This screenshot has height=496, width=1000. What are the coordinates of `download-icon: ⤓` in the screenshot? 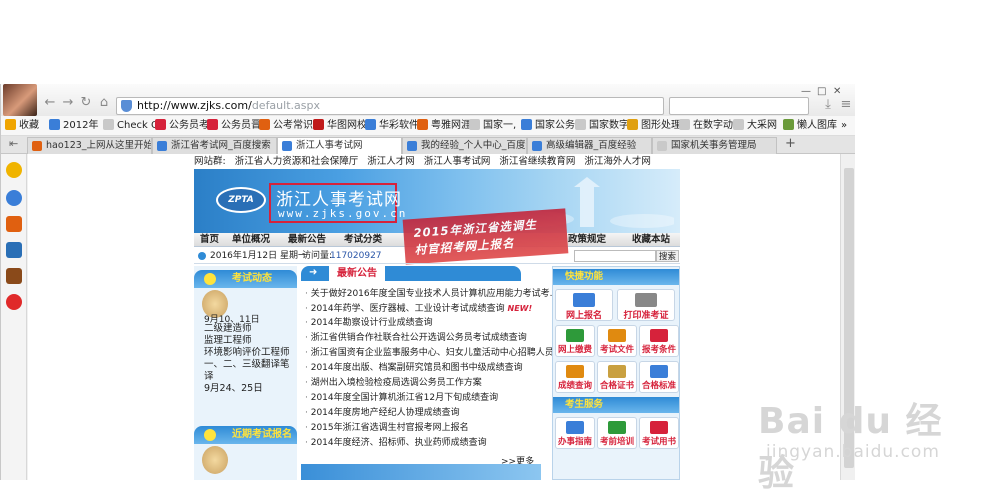 It's located at (828, 105).